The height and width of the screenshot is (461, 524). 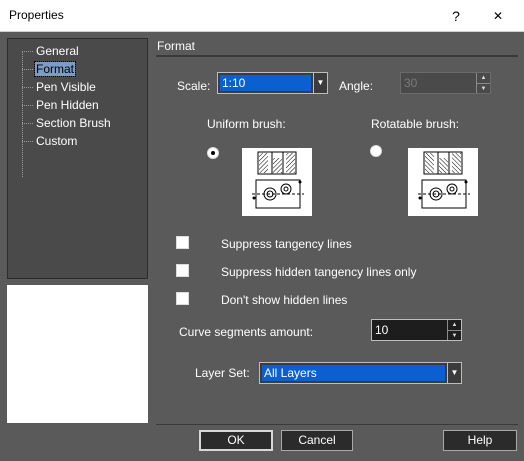 What do you see at coordinates (376, 151) in the screenshot?
I see `rotatable-brush-radio` at bounding box center [376, 151].